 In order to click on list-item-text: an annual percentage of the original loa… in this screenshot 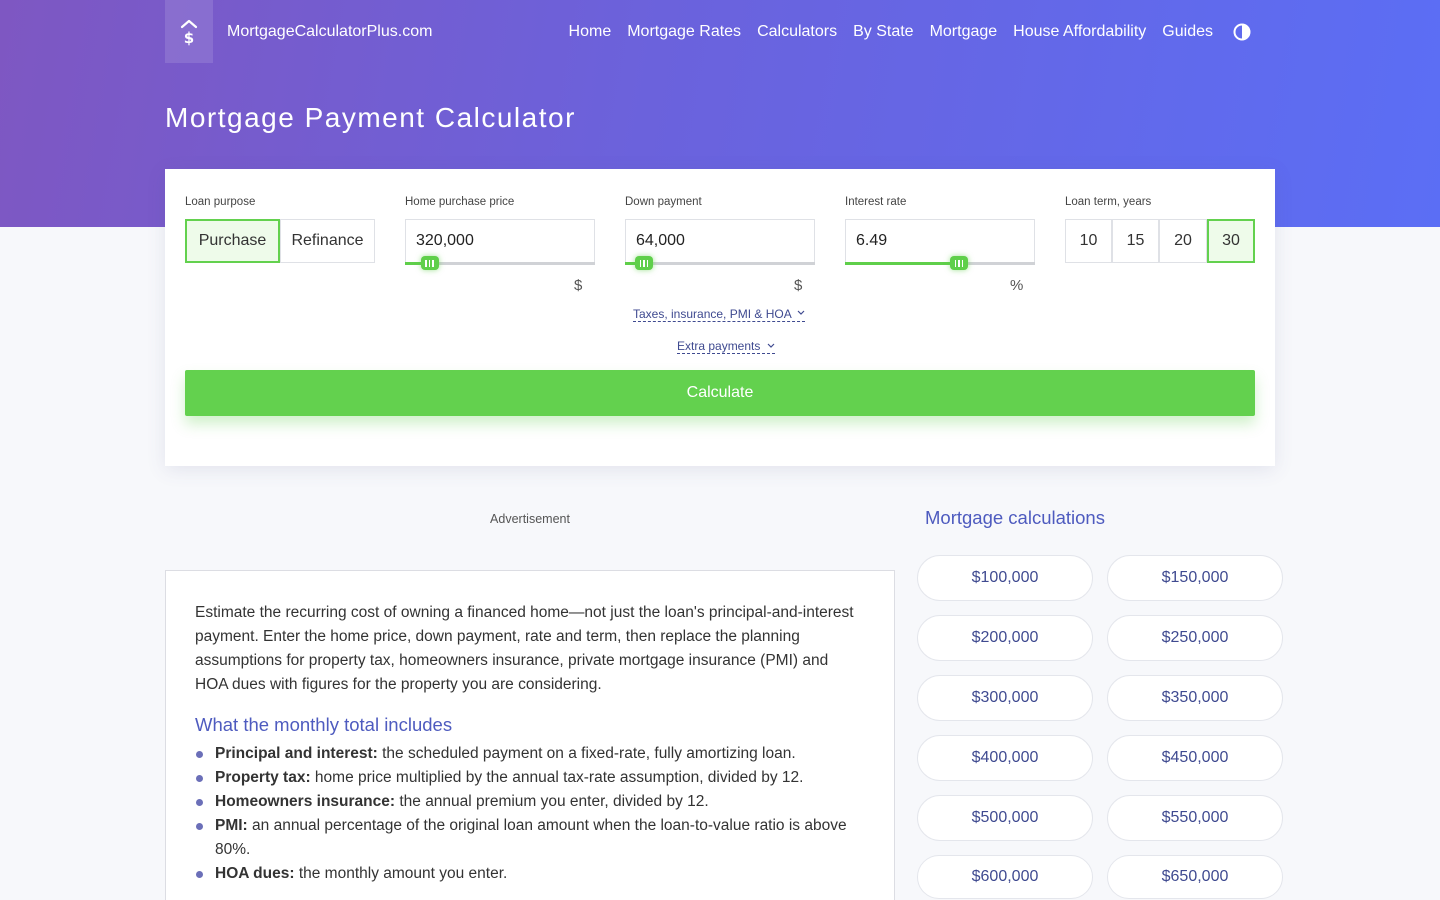, I will do `click(531, 837)`.